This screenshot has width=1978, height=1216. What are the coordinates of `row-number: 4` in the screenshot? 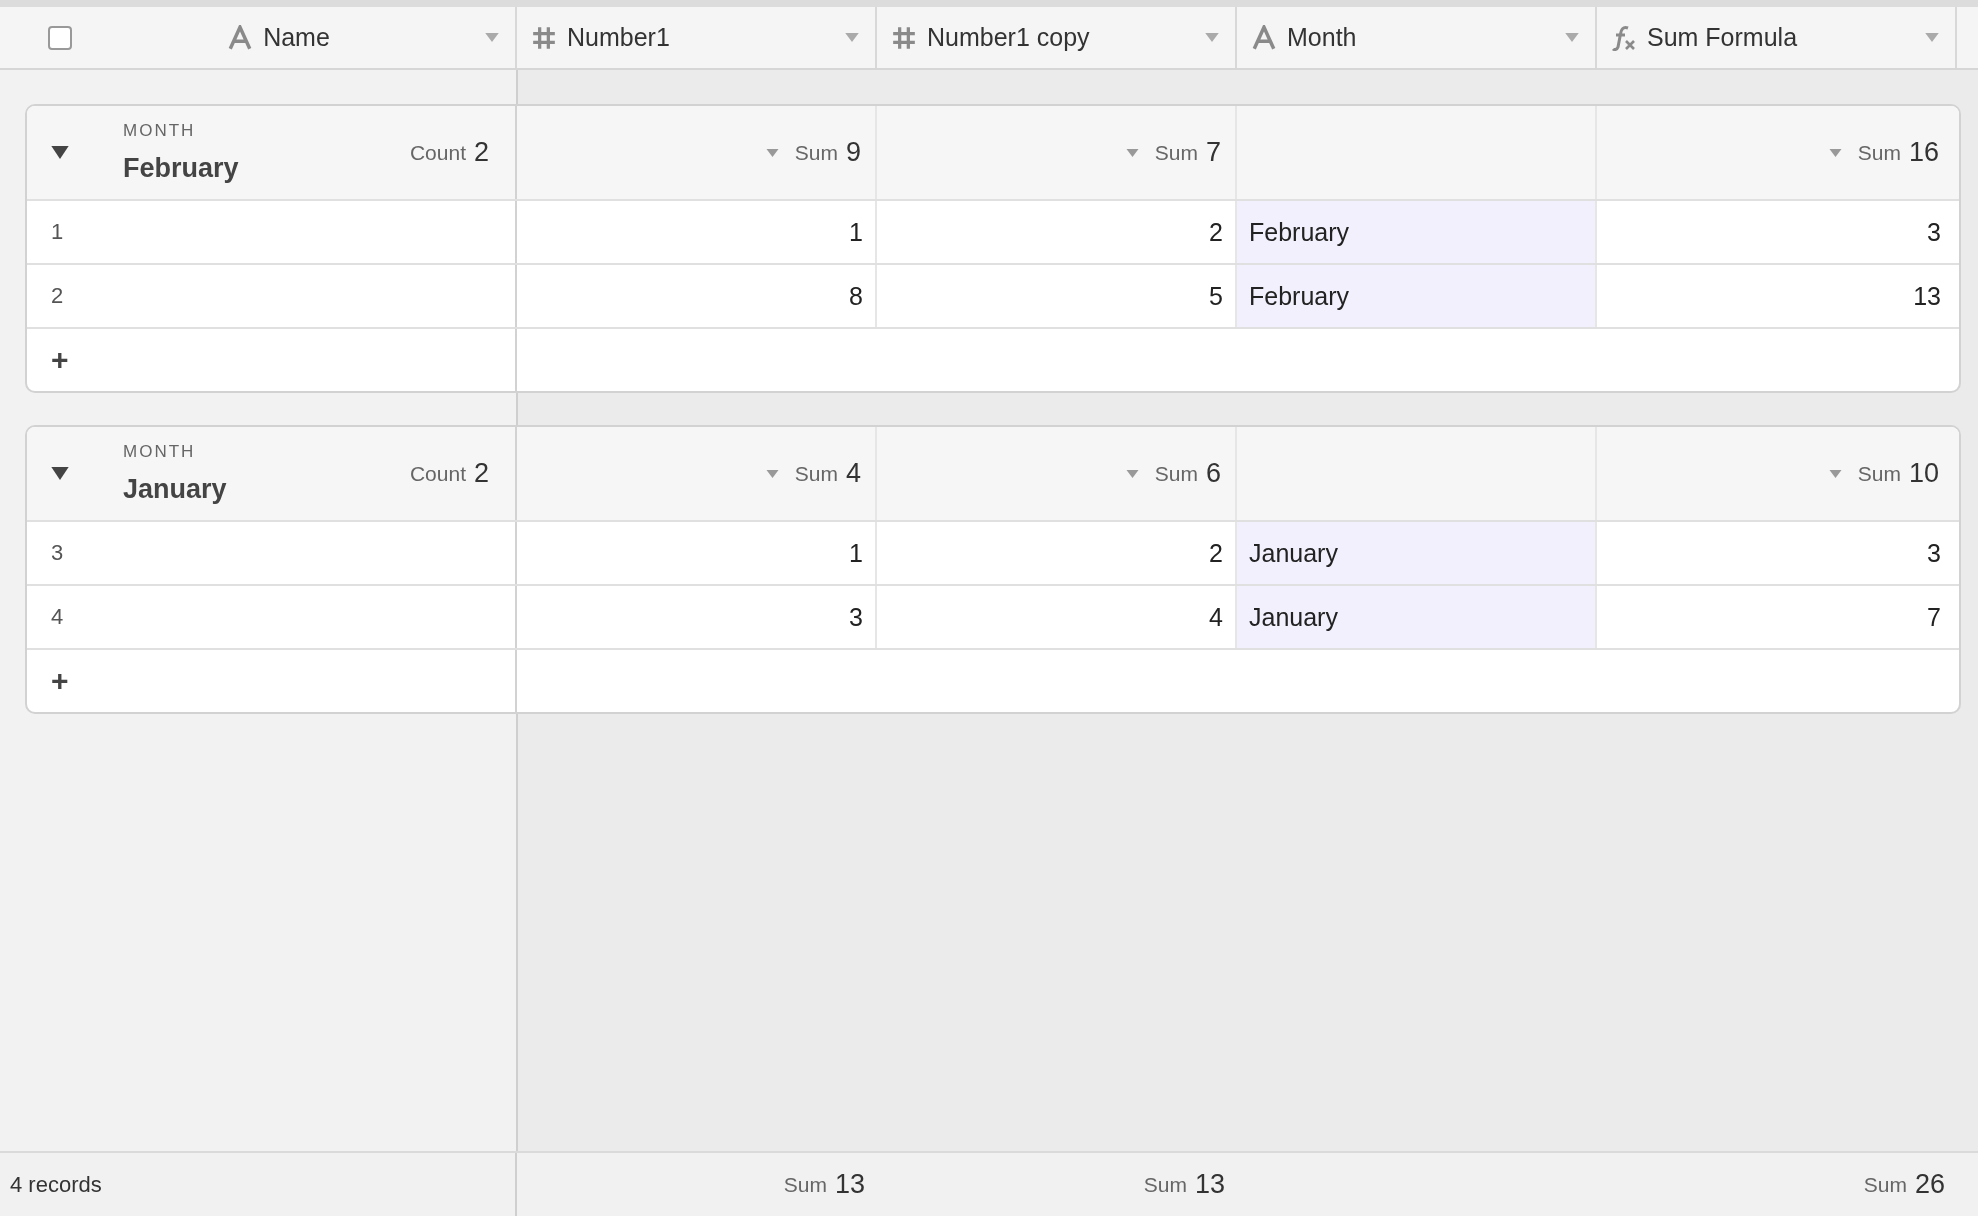 It's located at (57, 617).